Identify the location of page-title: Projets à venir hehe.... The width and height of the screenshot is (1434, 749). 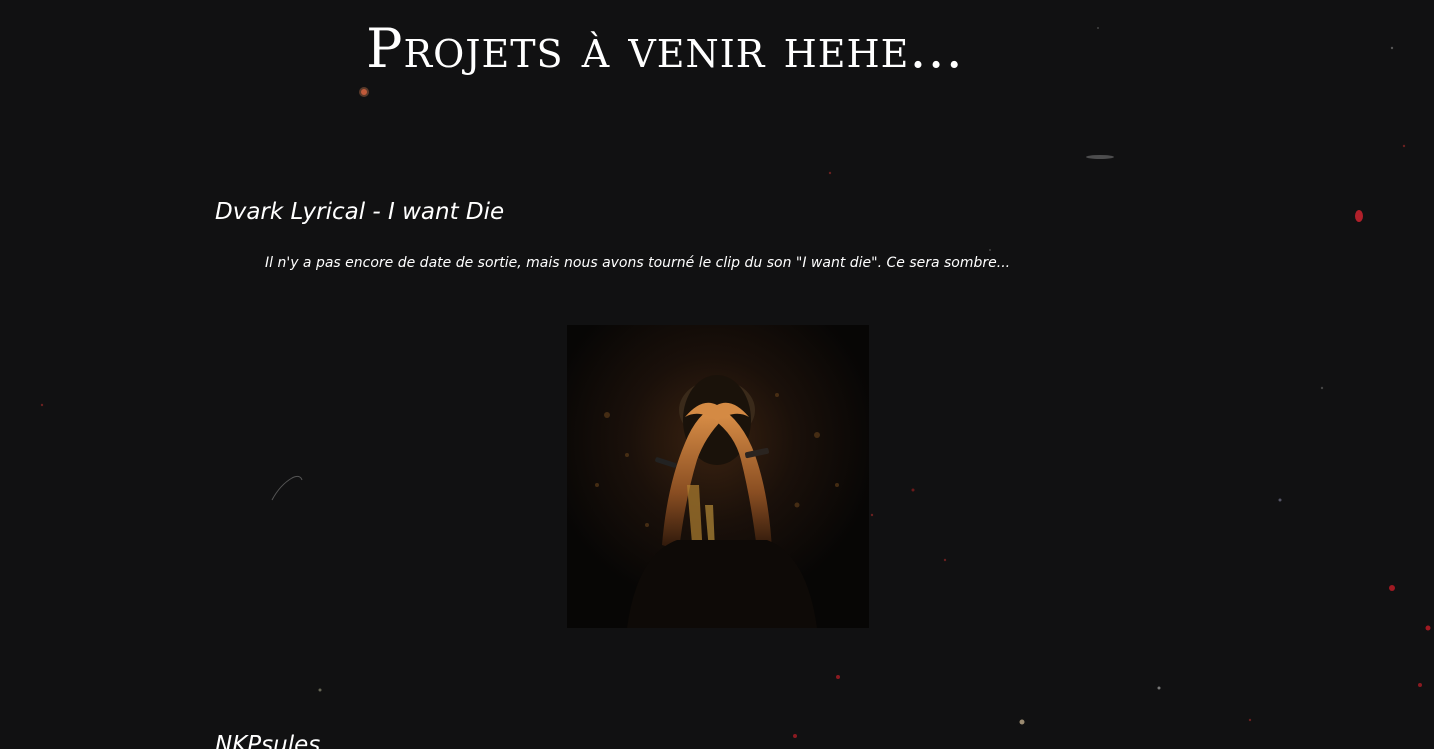
(665, 48).